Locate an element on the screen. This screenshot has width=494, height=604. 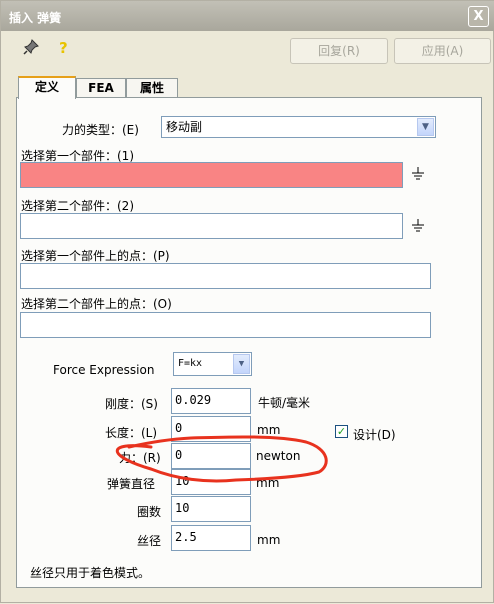
tab-definition: 定义 is located at coordinates (47, 87).